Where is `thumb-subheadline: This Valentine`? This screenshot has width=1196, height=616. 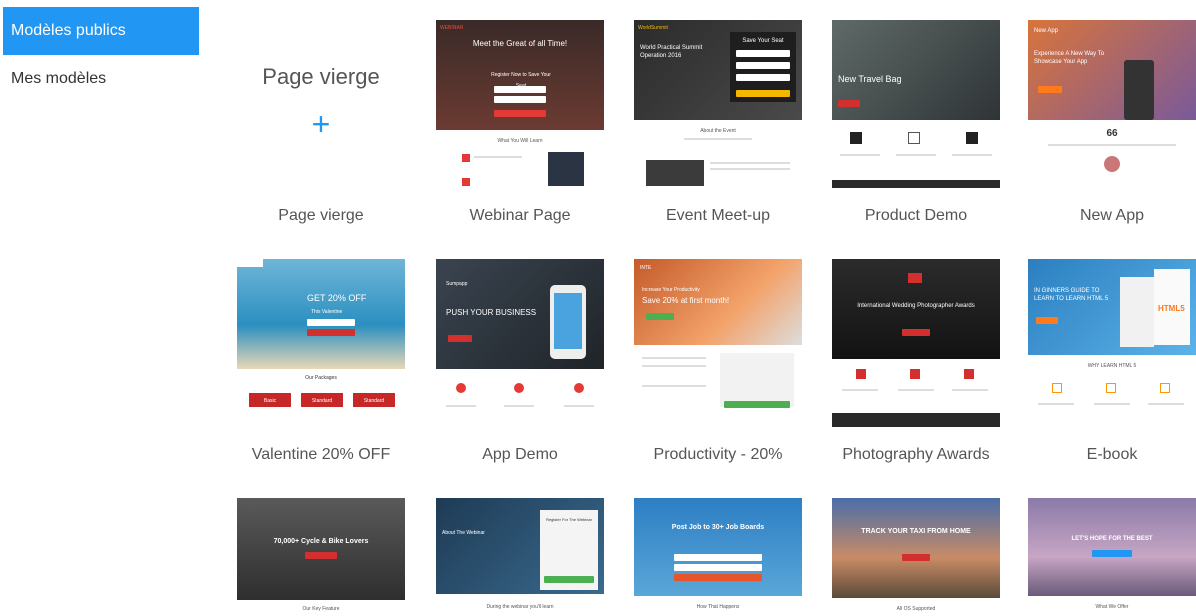
thumb-subheadline: This Valentine is located at coordinates (327, 312).